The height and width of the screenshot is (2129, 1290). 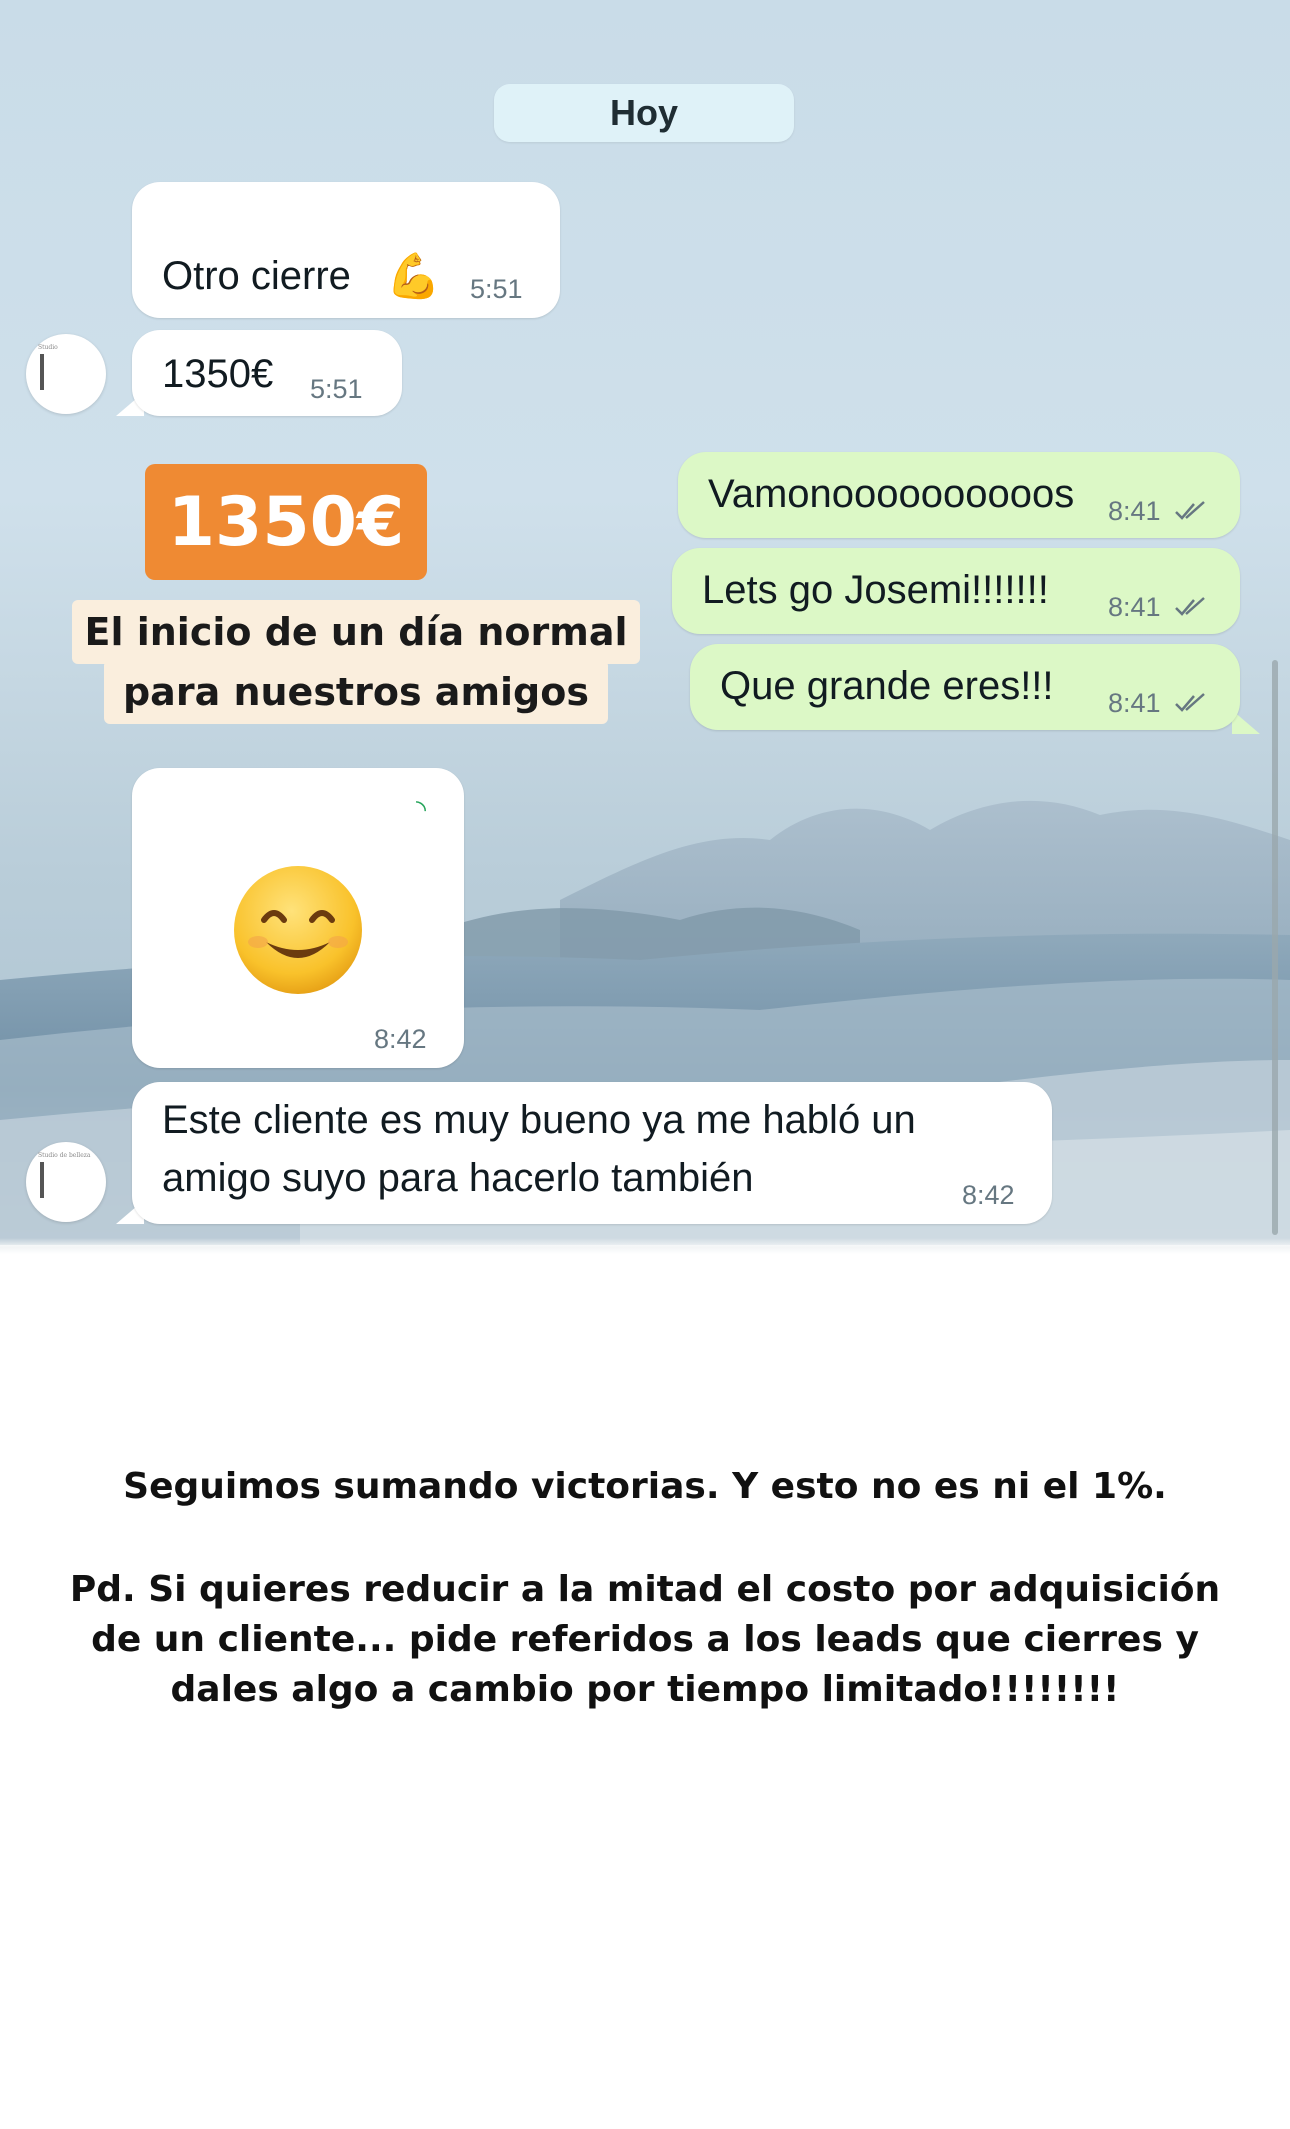 I want to click on sticker-label-line: El inicio de un día normal, so click(x=356, y=632).